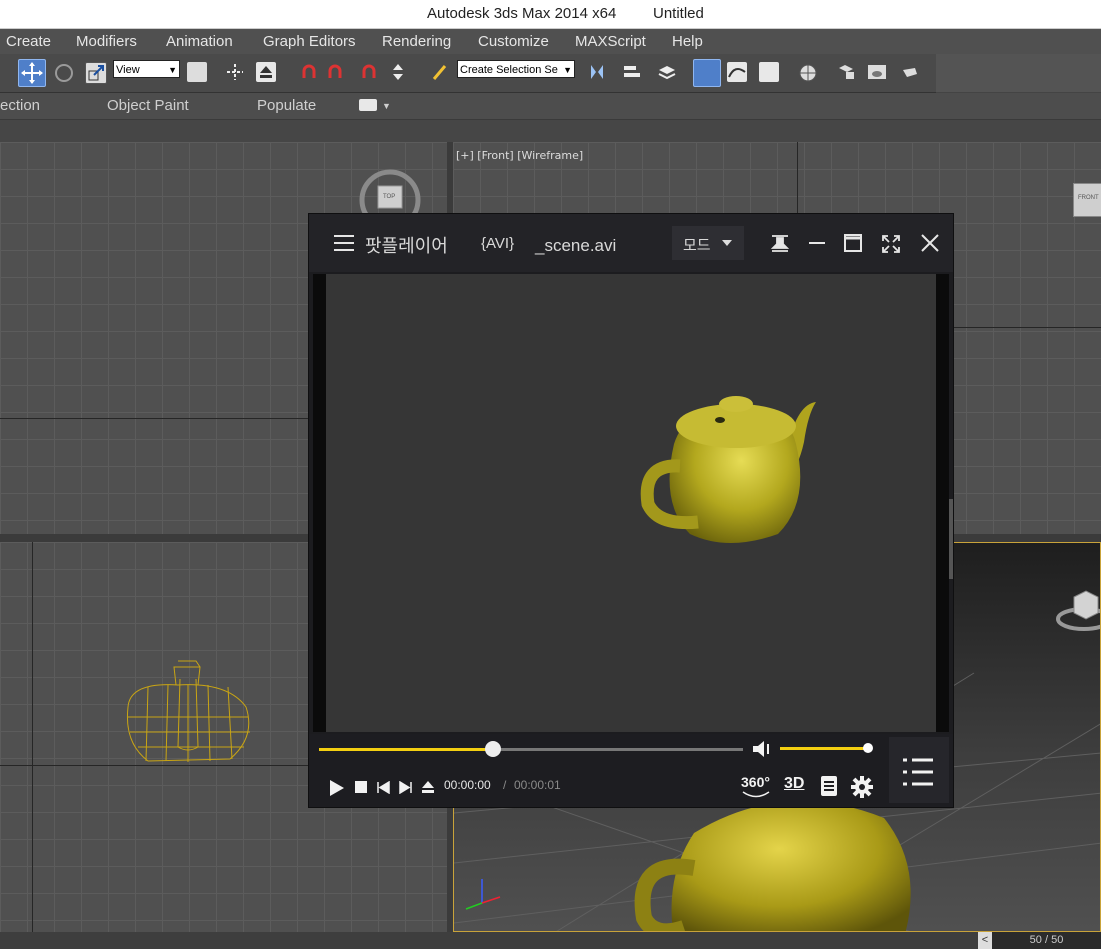 The image size is (1101, 949). What do you see at coordinates (794, 784) in the screenshot?
I see `btn-3d: 3D` at bounding box center [794, 784].